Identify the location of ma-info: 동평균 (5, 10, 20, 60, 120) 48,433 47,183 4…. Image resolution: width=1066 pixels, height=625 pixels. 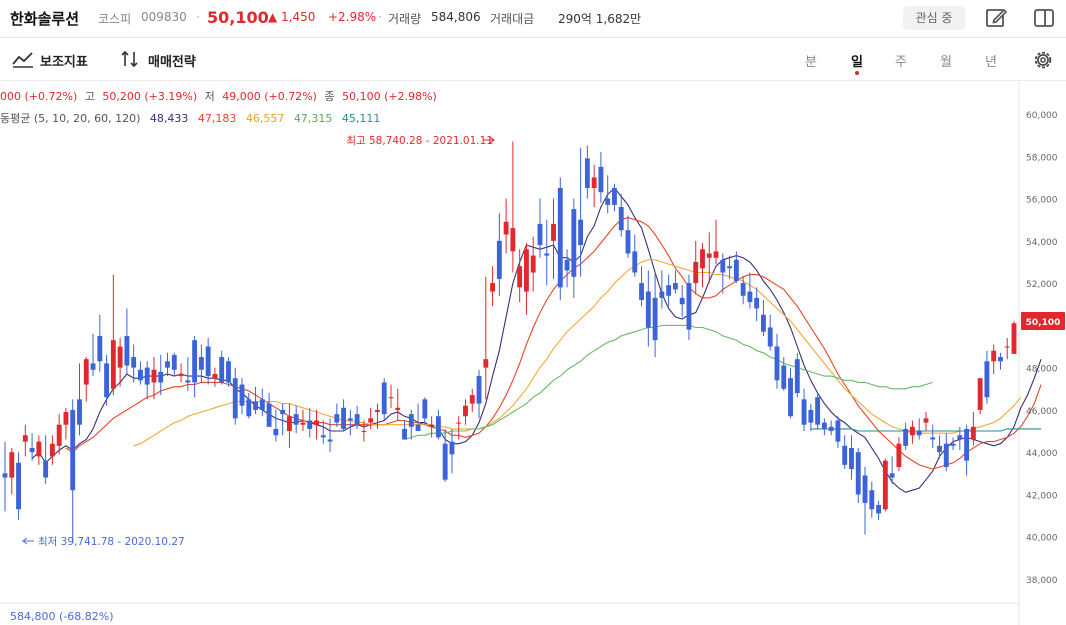
(193, 118).